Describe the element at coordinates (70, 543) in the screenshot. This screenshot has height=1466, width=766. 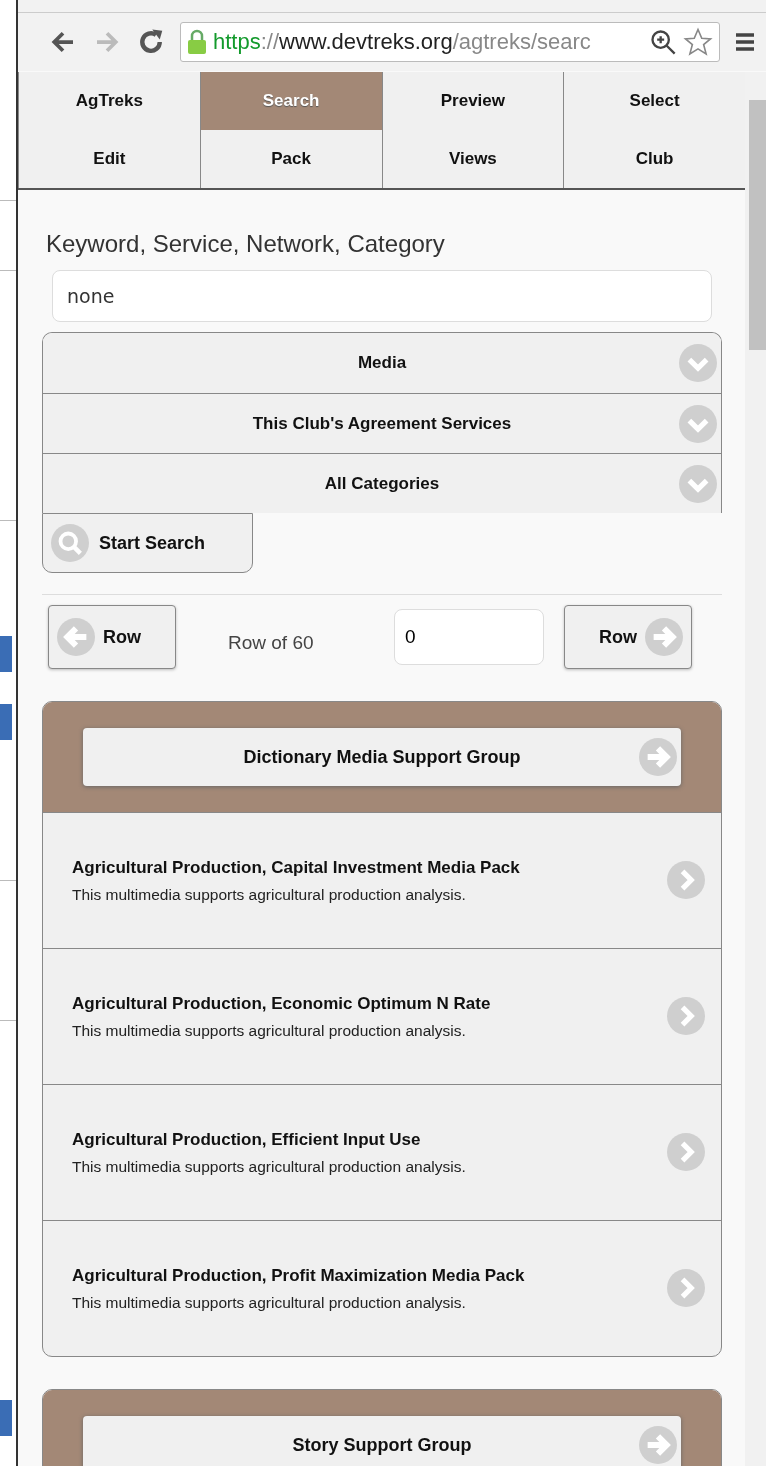
I see `search-icon` at that location.